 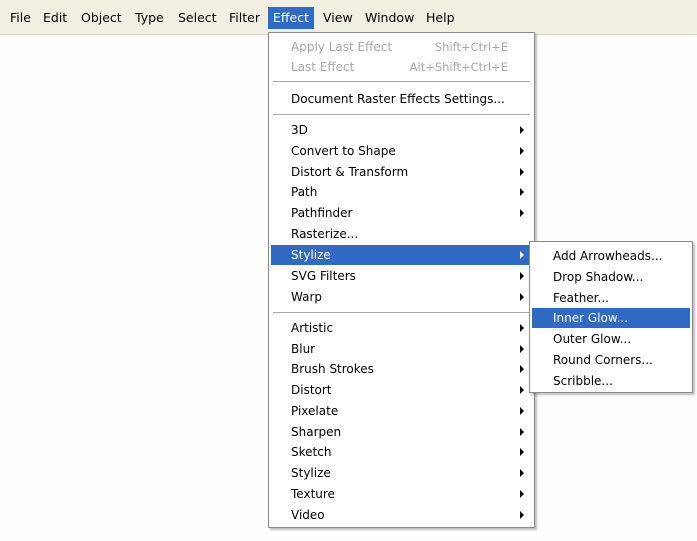 I want to click on menu-item-distort-transform: Distort & Transform, so click(x=401, y=172).